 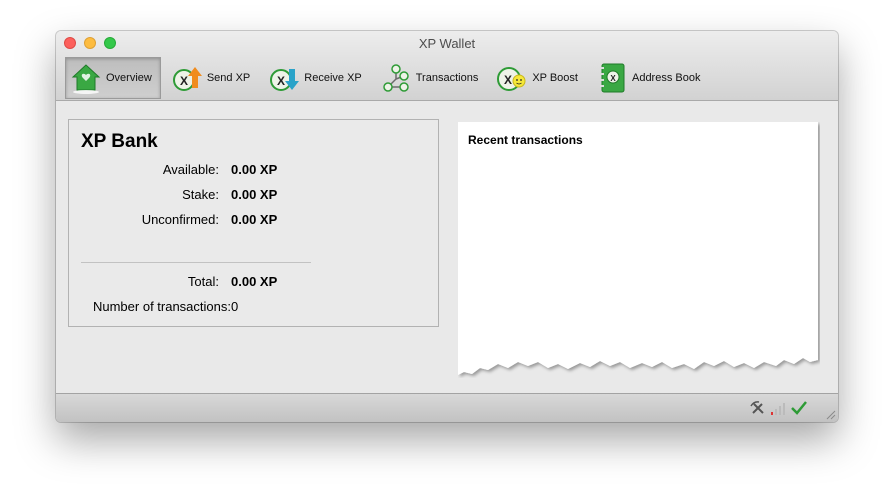 I want to click on status-bar, so click(x=447, y=407).